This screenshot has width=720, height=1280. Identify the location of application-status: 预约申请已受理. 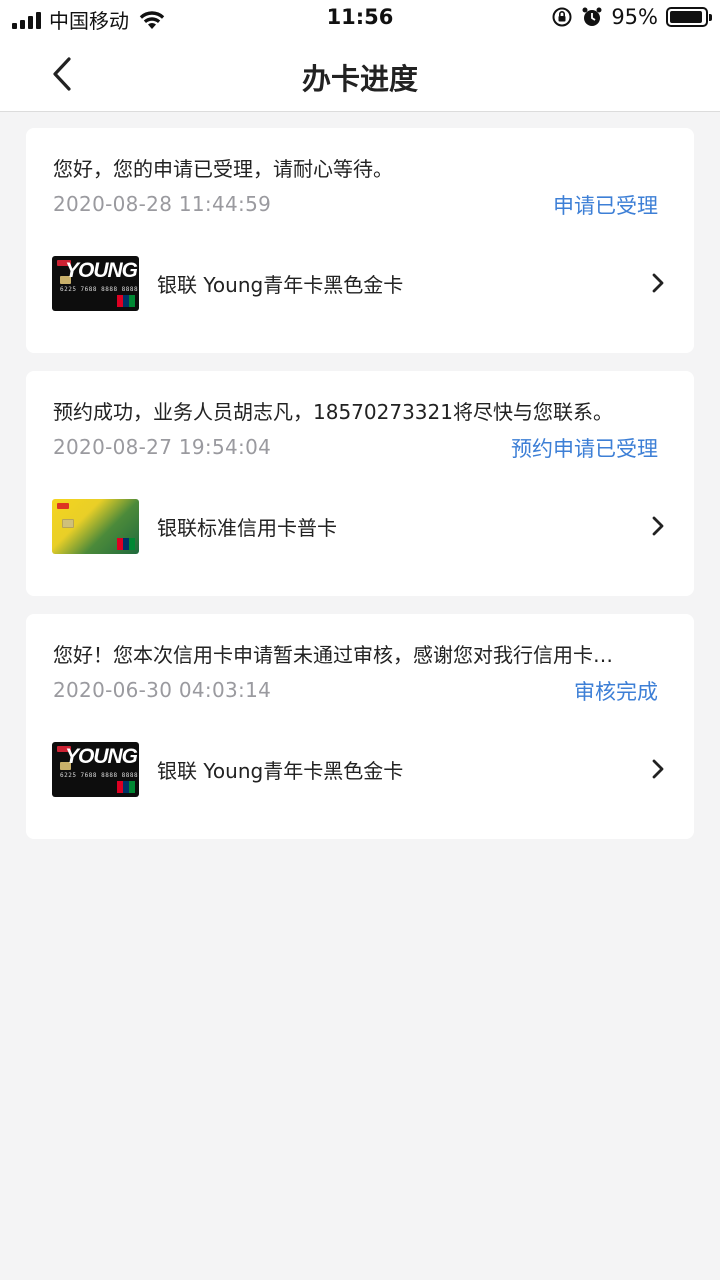
(584, 449).